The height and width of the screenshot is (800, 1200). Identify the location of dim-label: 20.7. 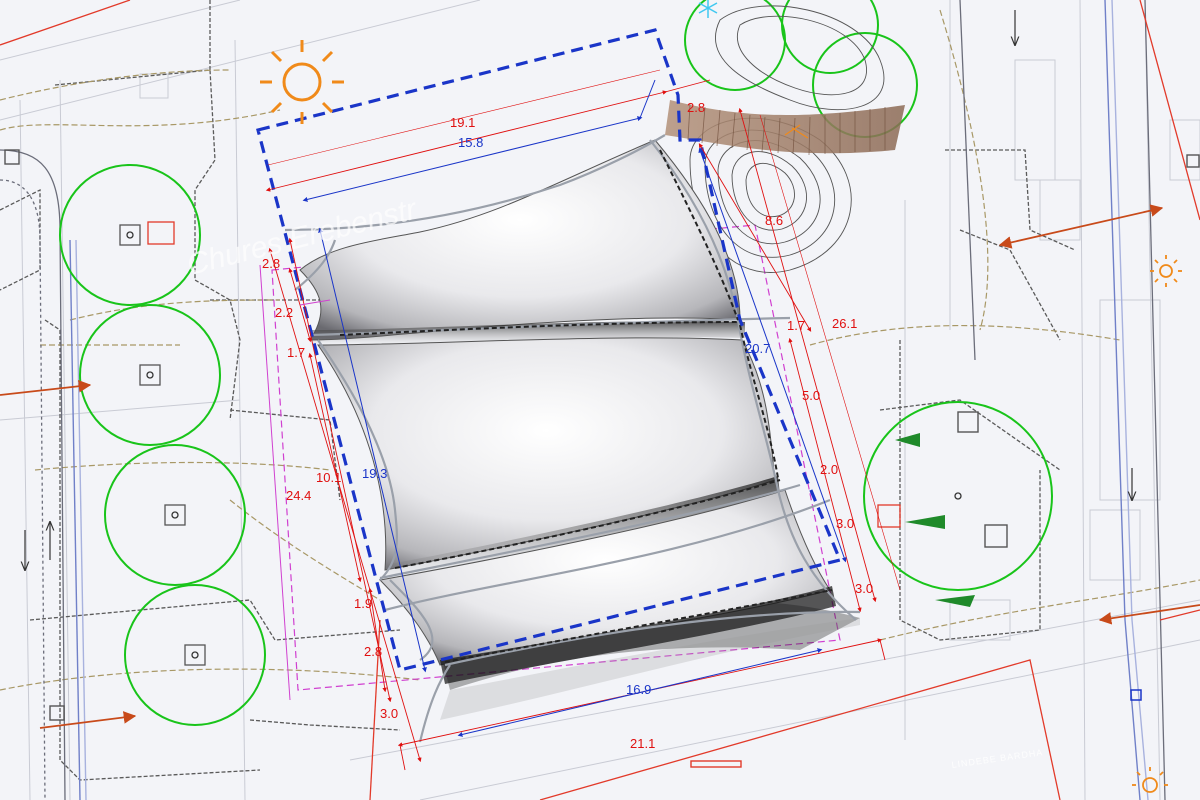
(757, 348).